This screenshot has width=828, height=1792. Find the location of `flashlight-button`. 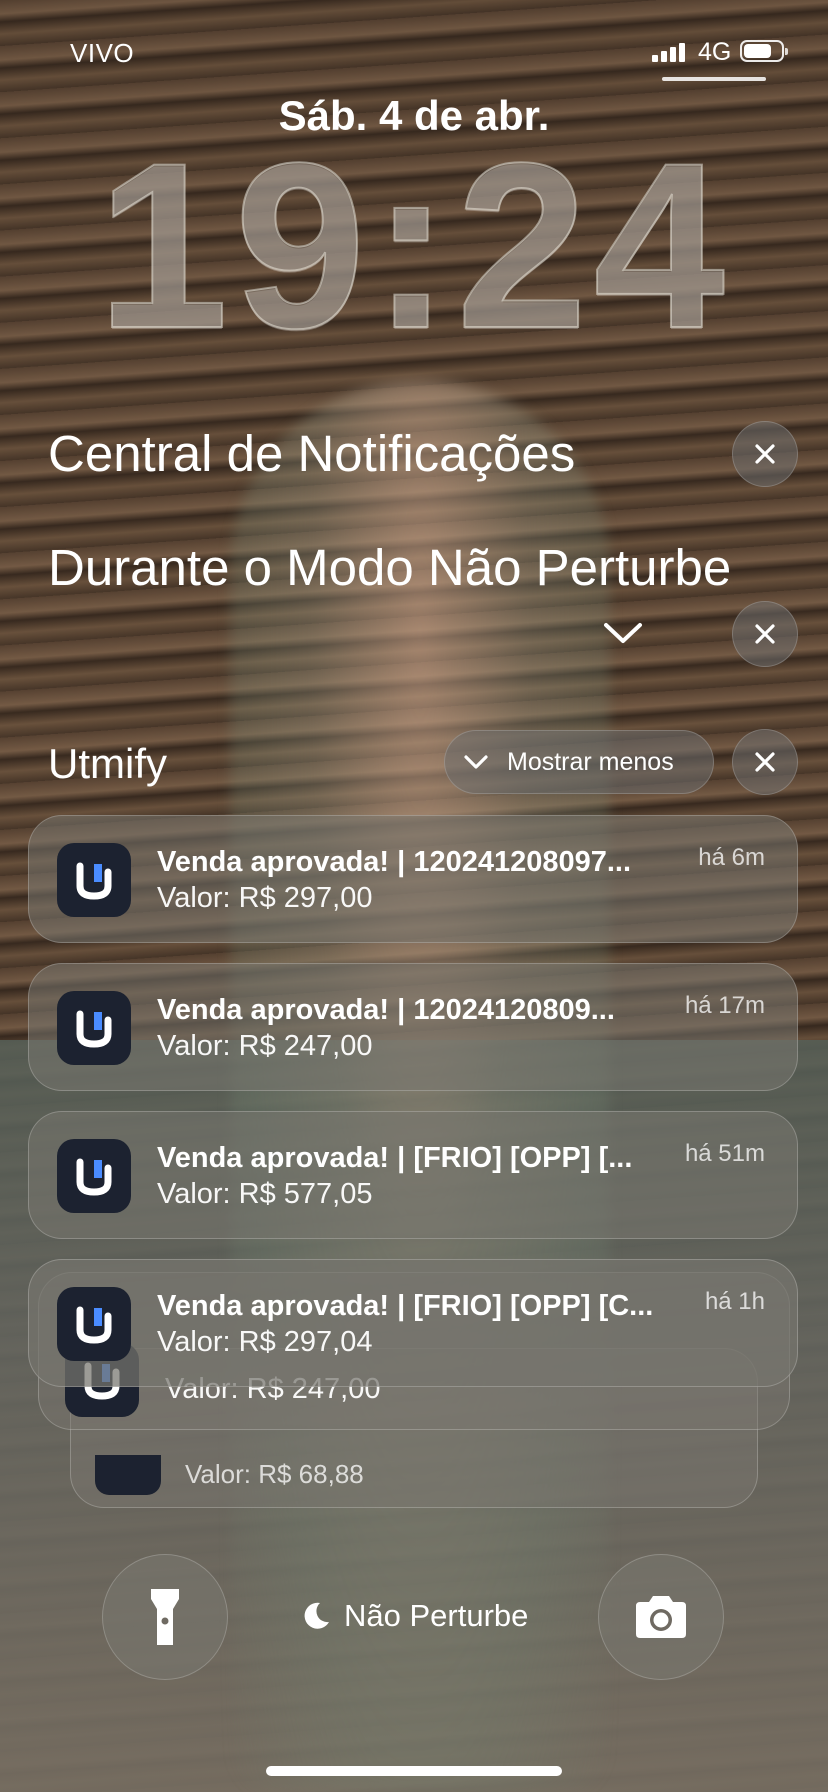

flashlight-button is located at coordinates (165, 1617).